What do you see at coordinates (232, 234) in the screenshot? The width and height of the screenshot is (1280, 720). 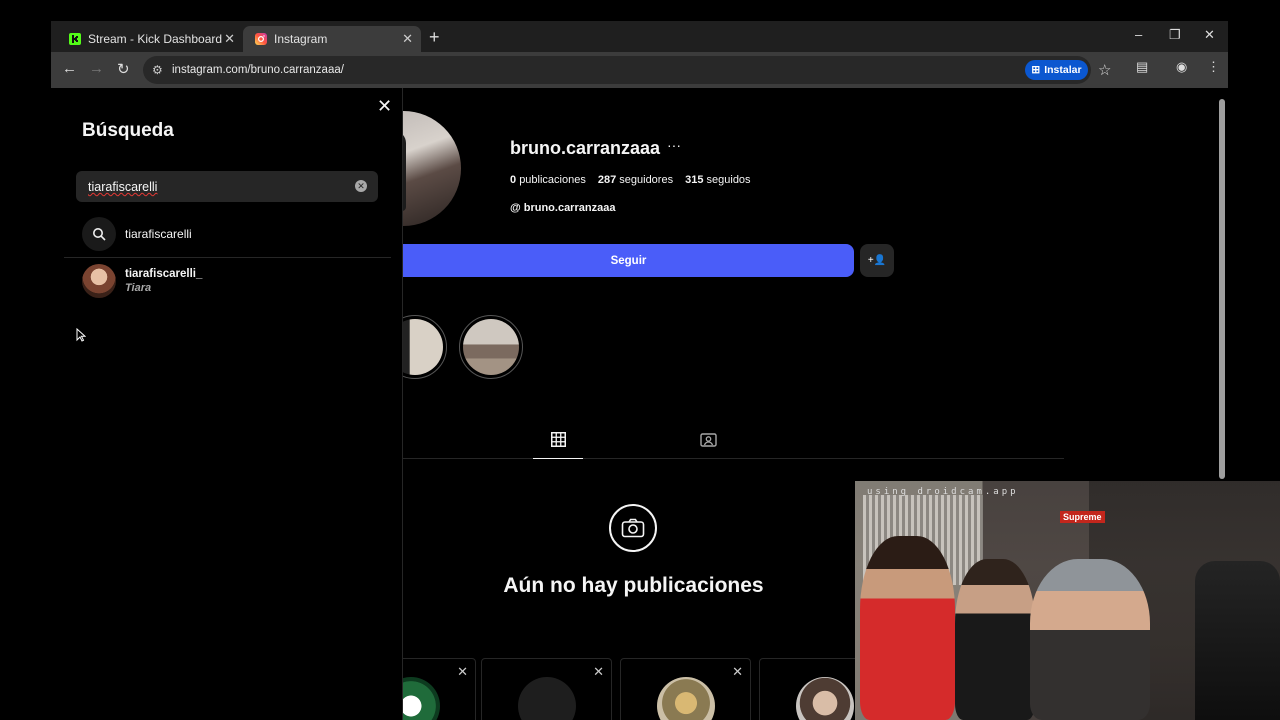 I see `search-suggestion: tiarafiscarelli` at bounding box center [232, 234].